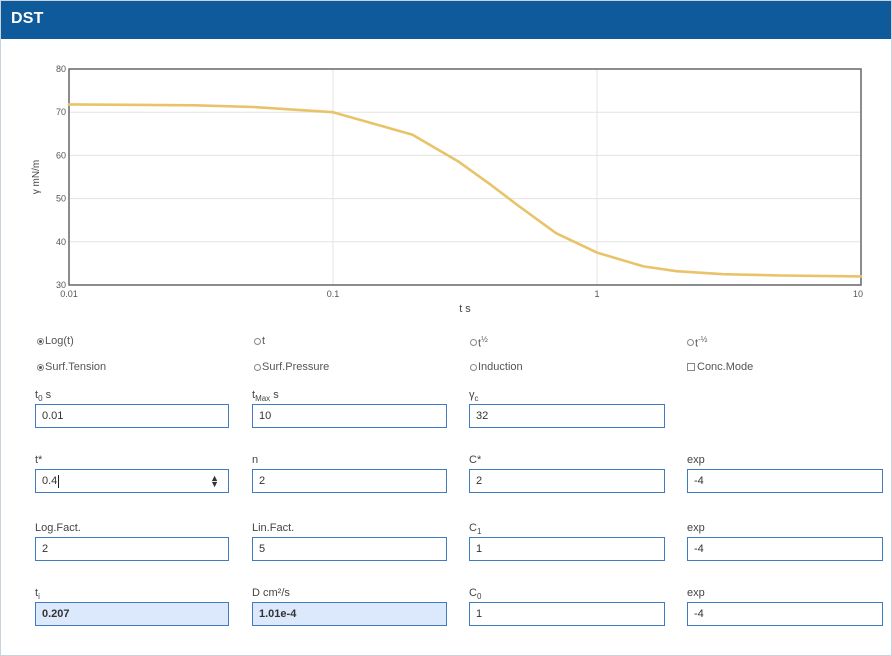 This screenshot has width=892, height=656. What do you see at coordinates (273, 528) in the screenshot?
I see `lin-fact-label: Lin.Fact.` at bounding box center [273, 528].